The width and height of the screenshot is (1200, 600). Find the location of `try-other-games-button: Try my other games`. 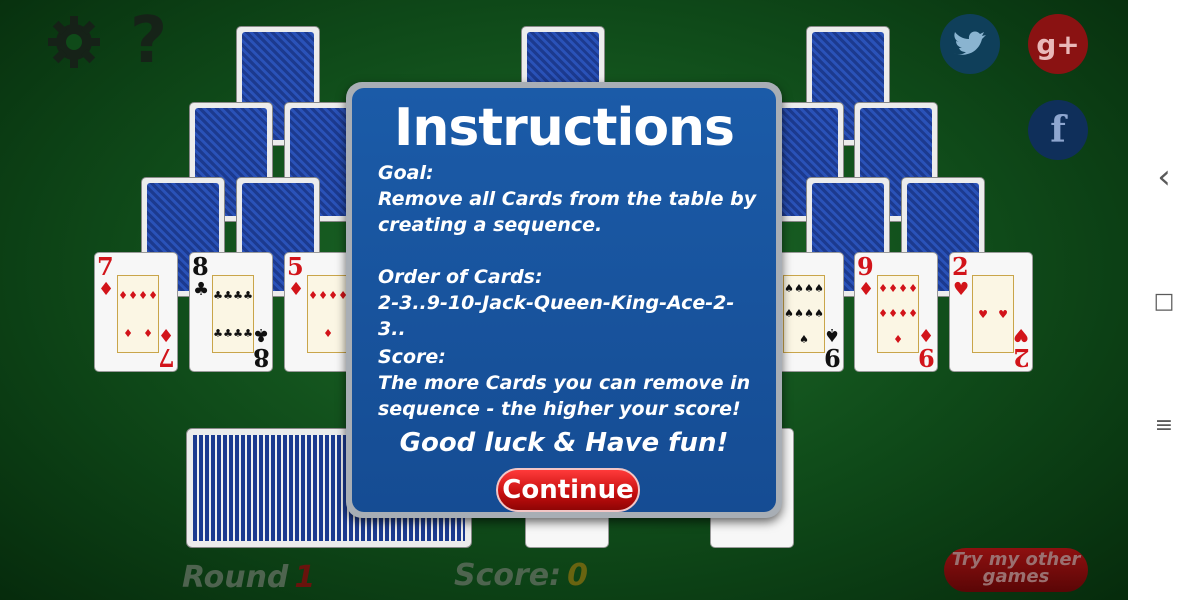

try-other-games-button: Try my other games is located at coordinates (1016, 570).